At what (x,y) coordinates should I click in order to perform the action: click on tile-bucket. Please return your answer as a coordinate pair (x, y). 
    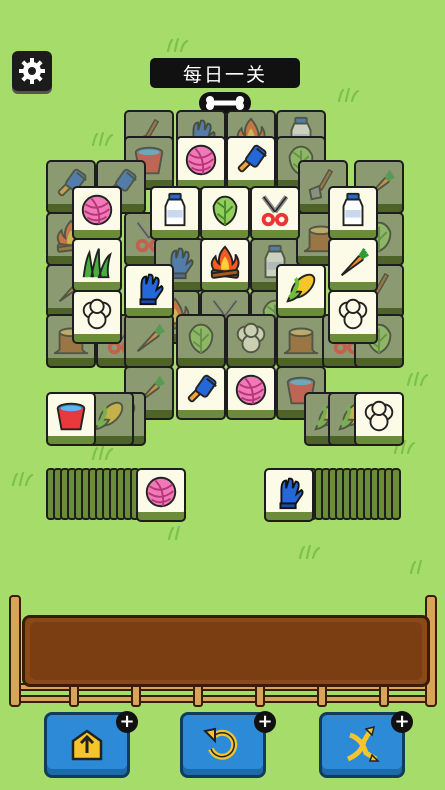
    Looking at the image, I should click on (71, 419).